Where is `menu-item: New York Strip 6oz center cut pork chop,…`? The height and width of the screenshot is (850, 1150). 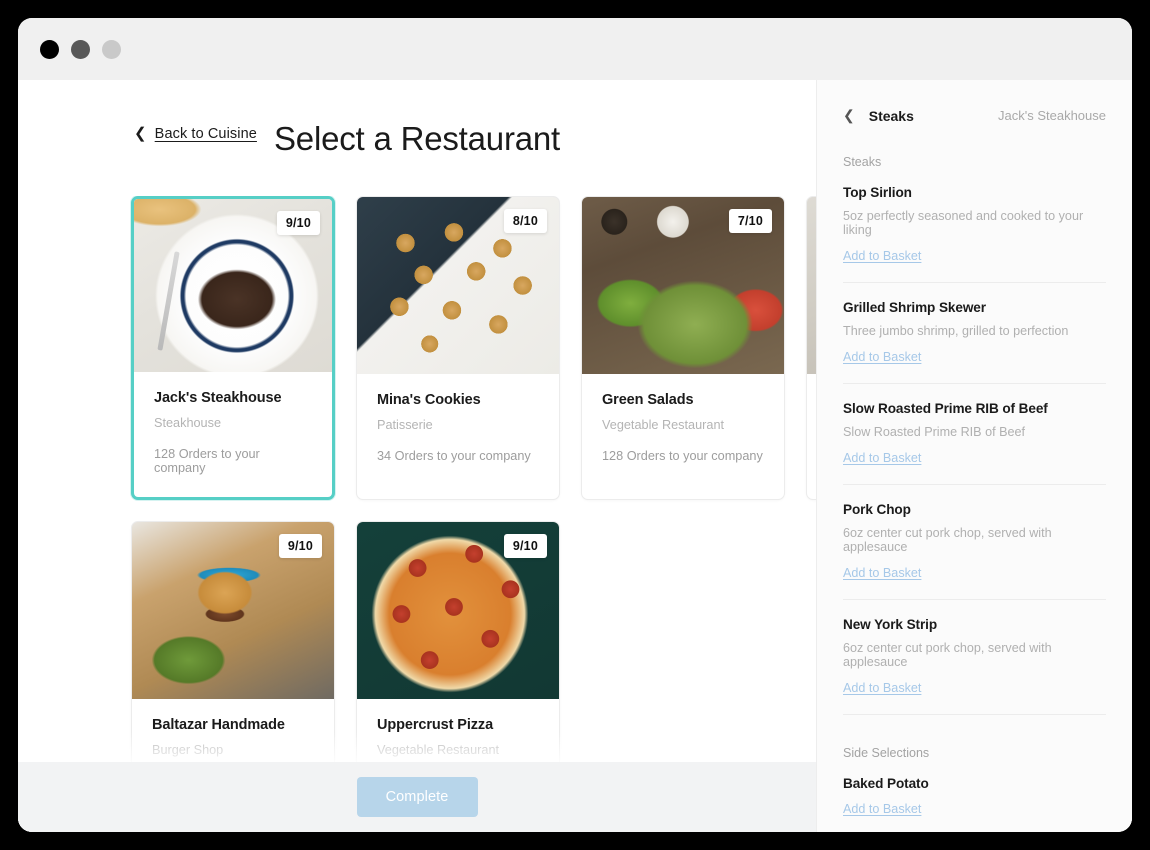
menu-item: New York Strip 6oz center cut pork chop,… is located at coordinates (974, 666).